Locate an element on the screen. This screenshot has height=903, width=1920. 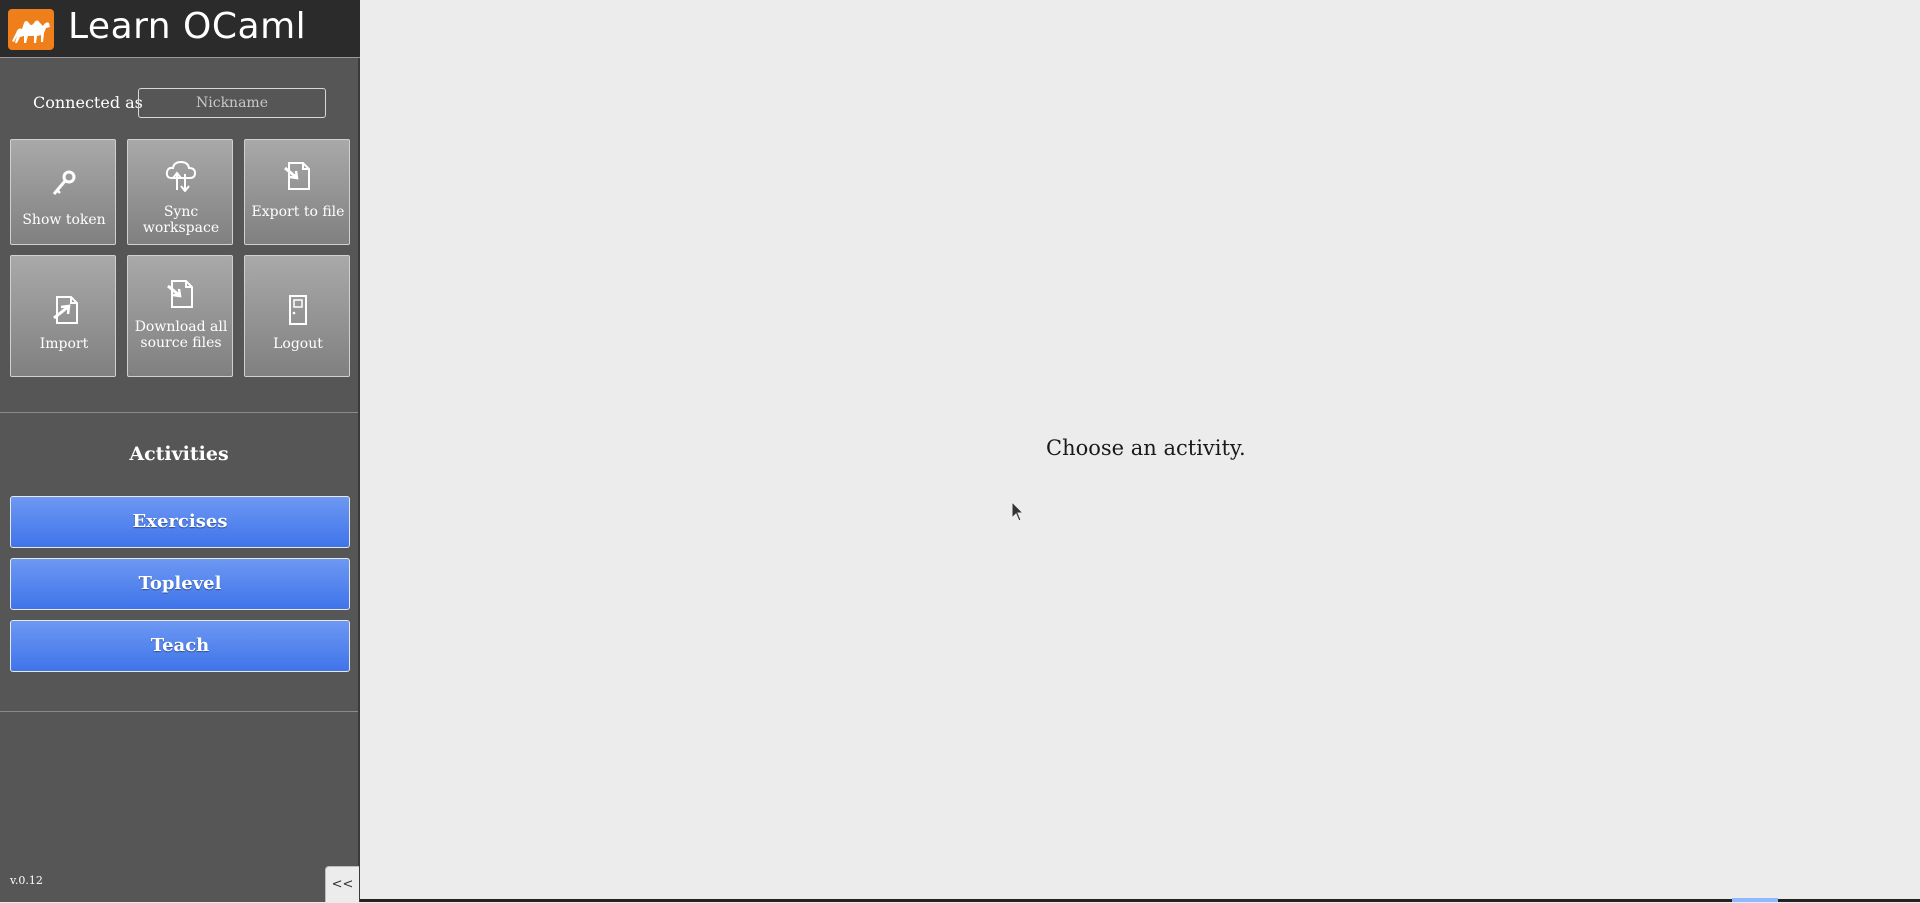
download-file-icon is located at coordinates (181, 294).